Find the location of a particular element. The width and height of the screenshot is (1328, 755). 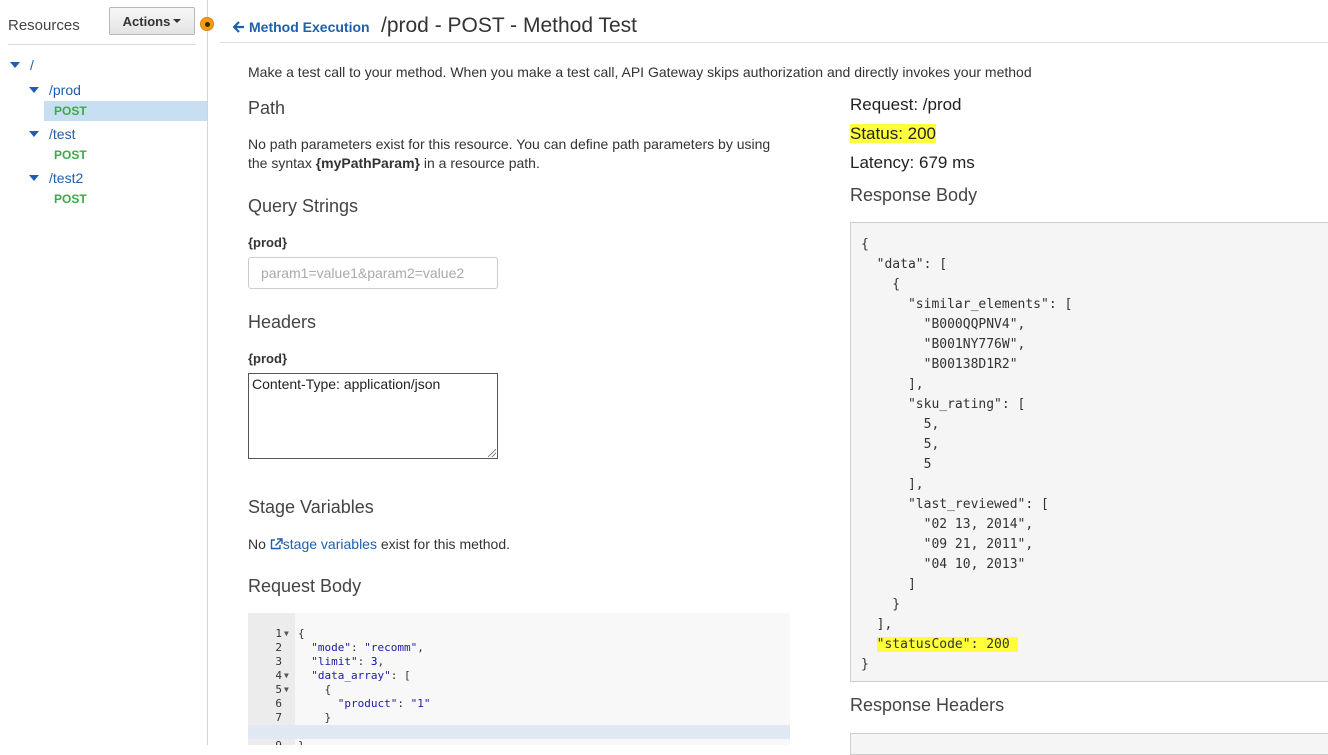

editor-line: 4 ▼ "data_array": [ is located at coordinates (519, 668).